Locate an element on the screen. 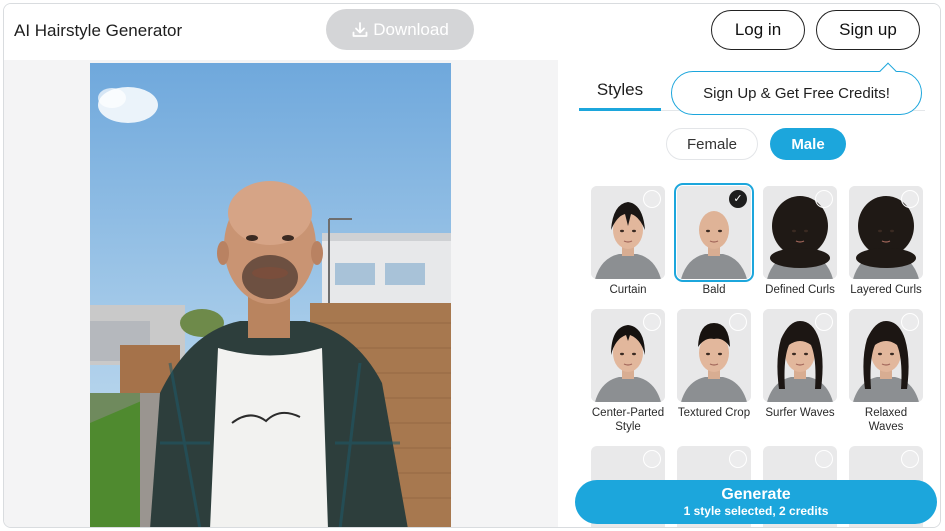 The height and width of the screenshot is (531, 945). download-button: Download is located at coordinates (400, 29).